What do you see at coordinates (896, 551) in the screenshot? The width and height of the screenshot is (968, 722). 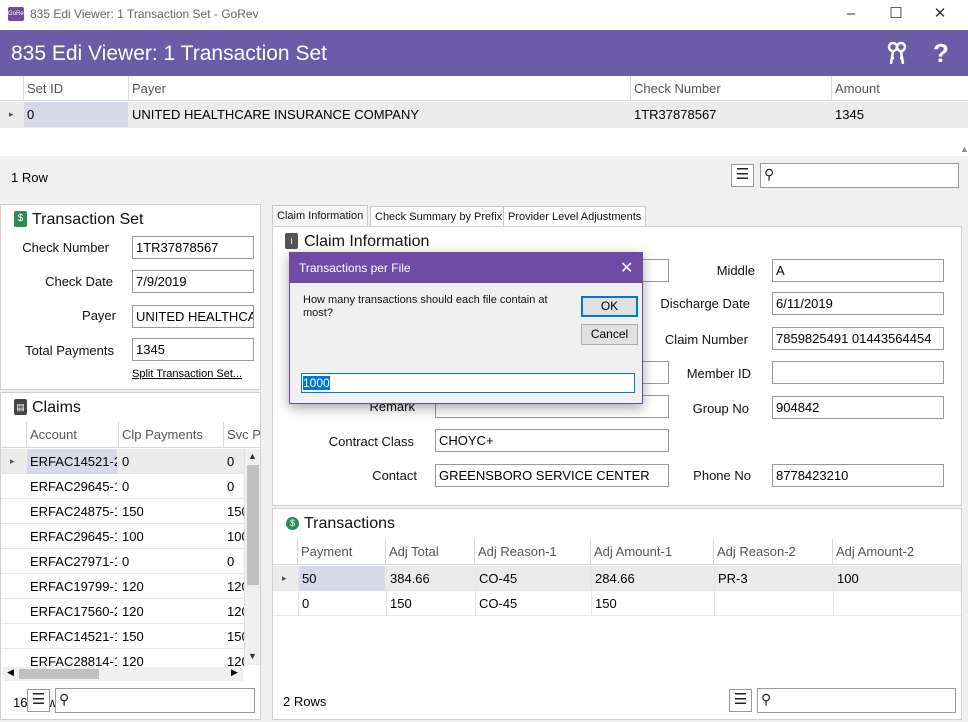 I see `column-header: Adj Amount-2` at bounding box center [896, 551].